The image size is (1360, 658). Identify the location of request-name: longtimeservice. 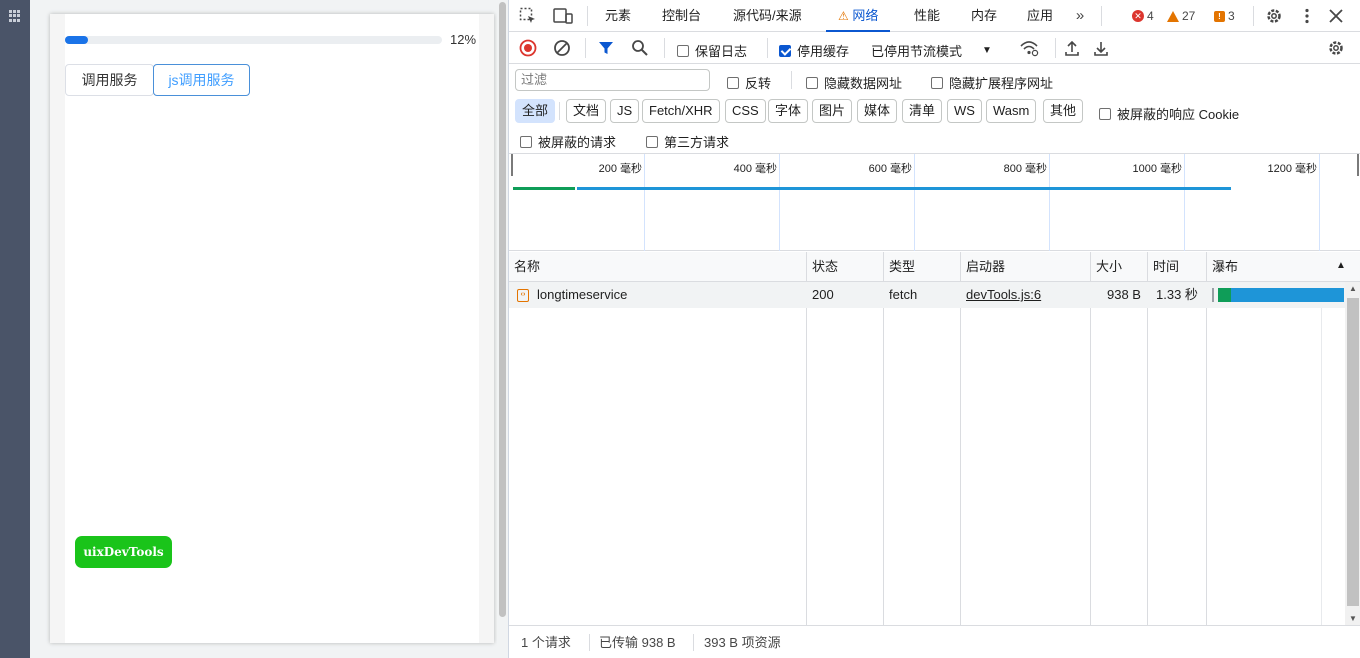
(582, 295).